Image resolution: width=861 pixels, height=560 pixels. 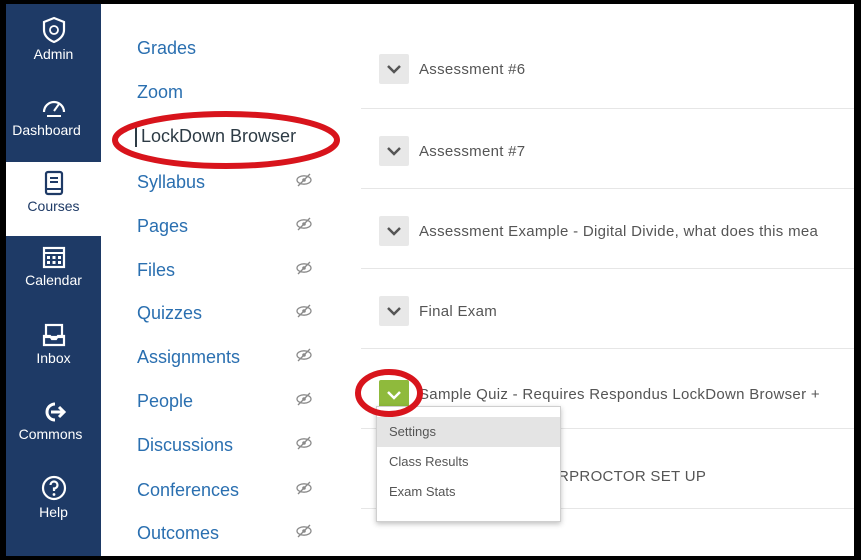 I want to click on course-nav-files: Files, so click(x=156, y=270).